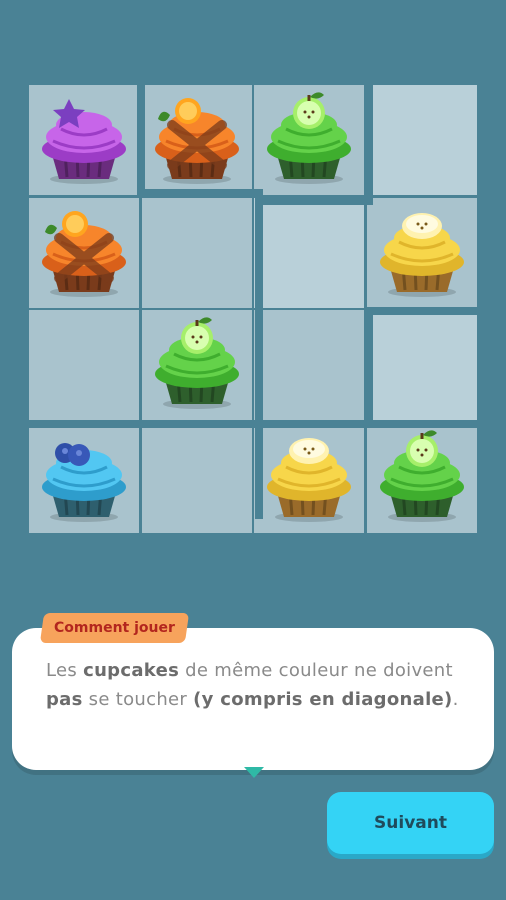 The height and width of the screenshot is (900, 506). What do you see at coordinates (254, 772) in the screenshot?
I see `tip-pointer-icon` at bounding box center [254, 772].